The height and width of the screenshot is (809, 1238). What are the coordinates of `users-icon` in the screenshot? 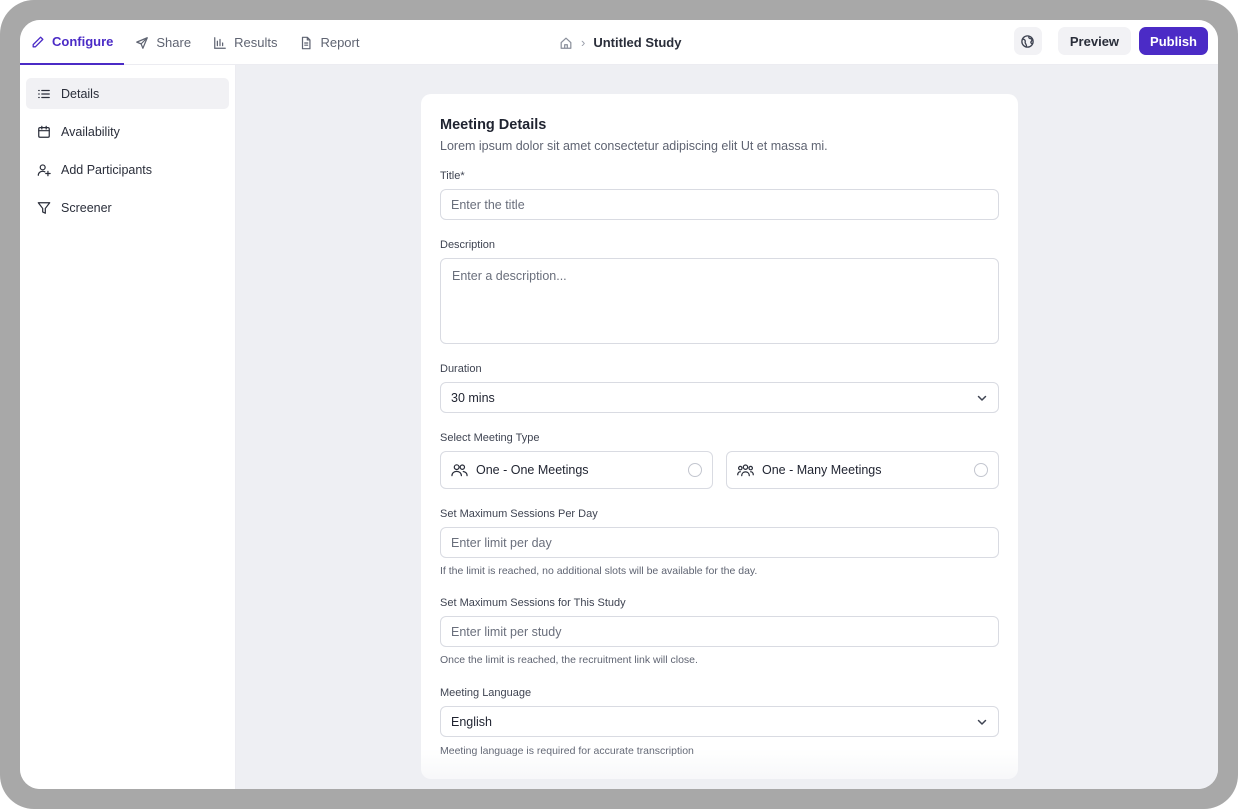 It's located at (459, 470).